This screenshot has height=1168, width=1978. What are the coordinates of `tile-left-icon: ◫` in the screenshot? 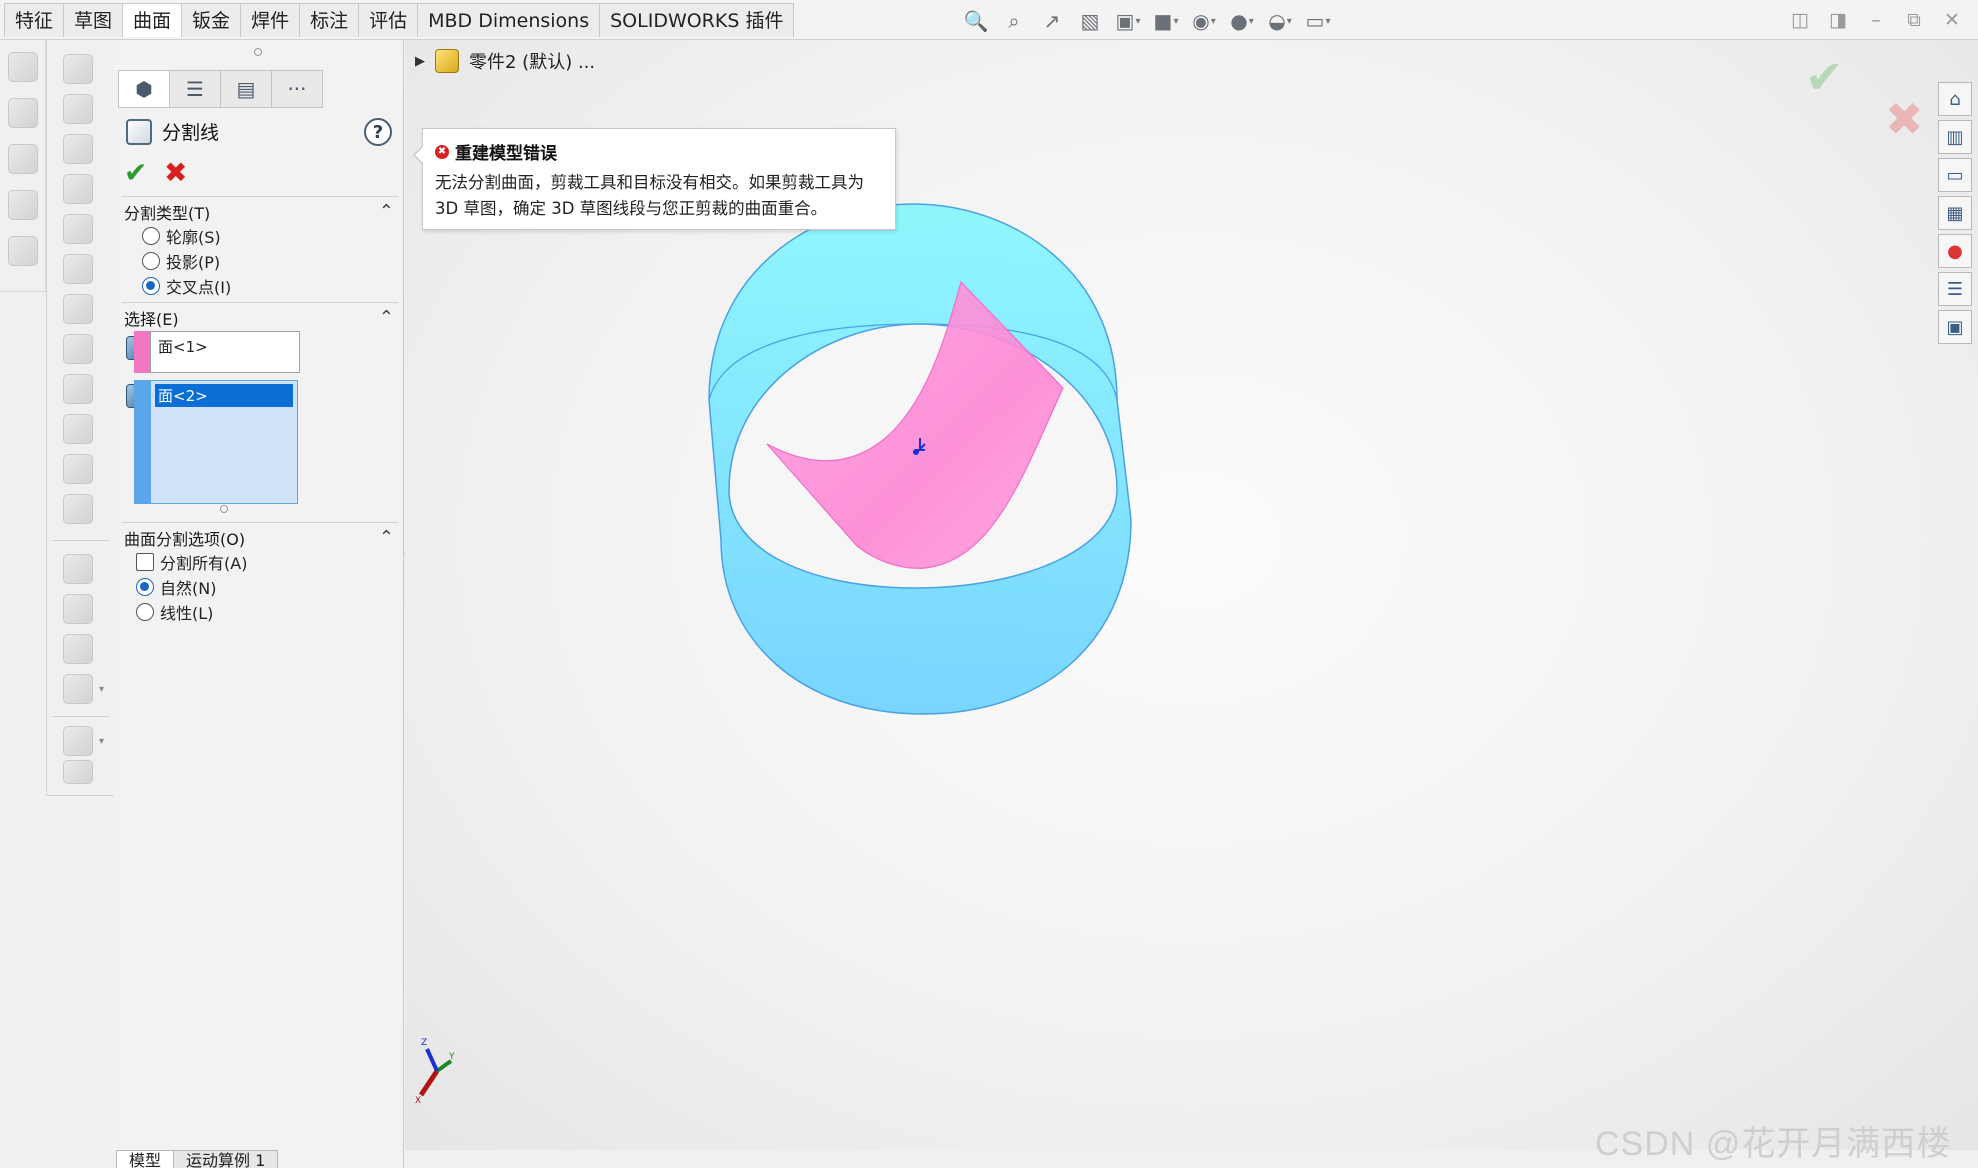 It's located at (1800, 20).